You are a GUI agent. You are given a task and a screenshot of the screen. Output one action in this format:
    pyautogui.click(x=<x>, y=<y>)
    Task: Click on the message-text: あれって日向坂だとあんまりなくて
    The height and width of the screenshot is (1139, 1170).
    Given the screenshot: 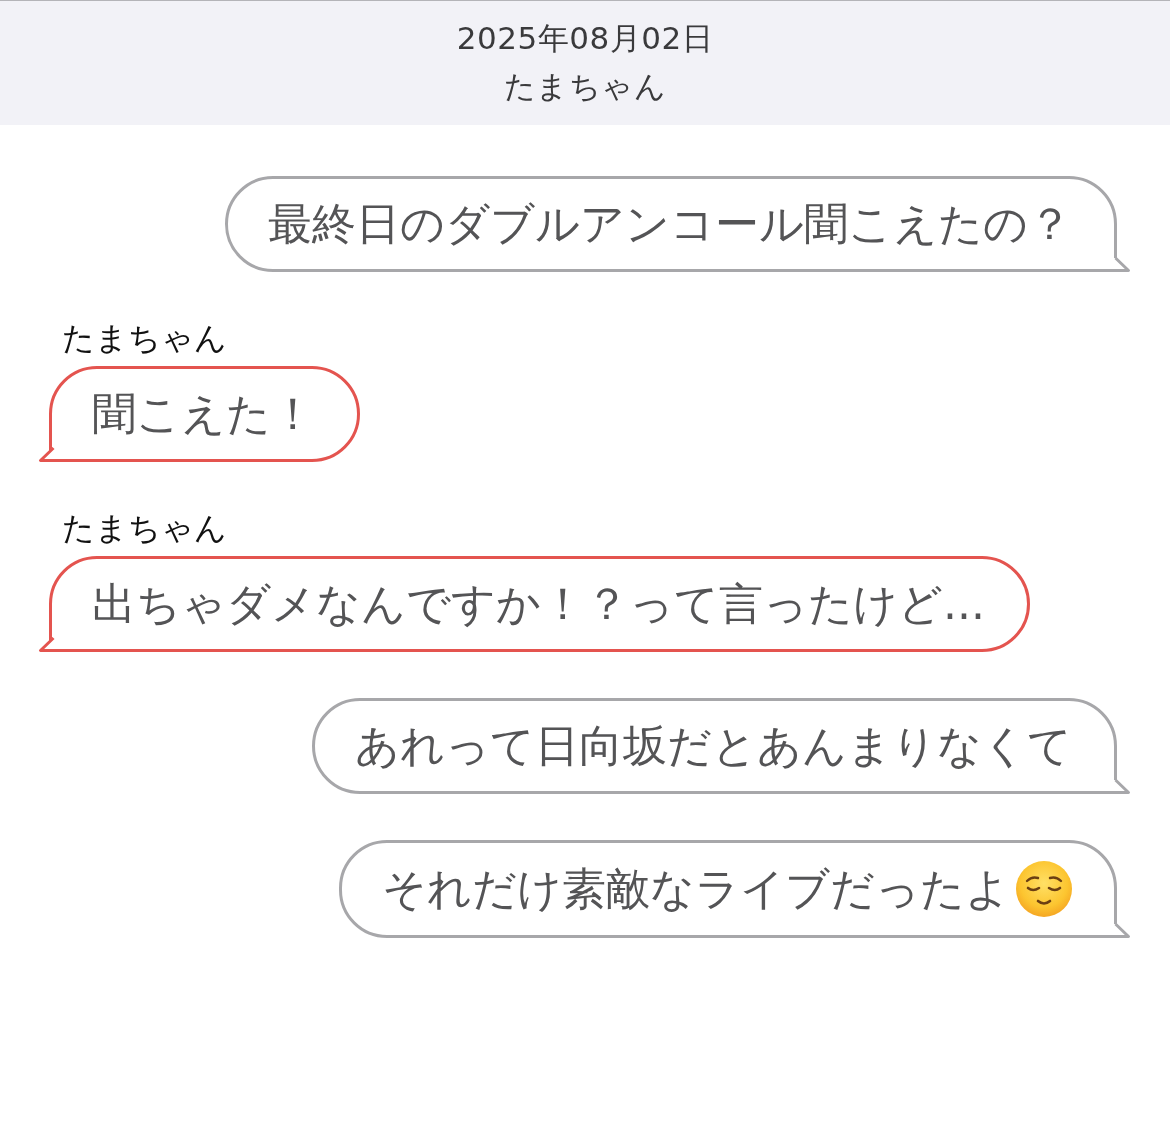 What is the action you would take?
    pyautogui.click(x=713, y=746)
    